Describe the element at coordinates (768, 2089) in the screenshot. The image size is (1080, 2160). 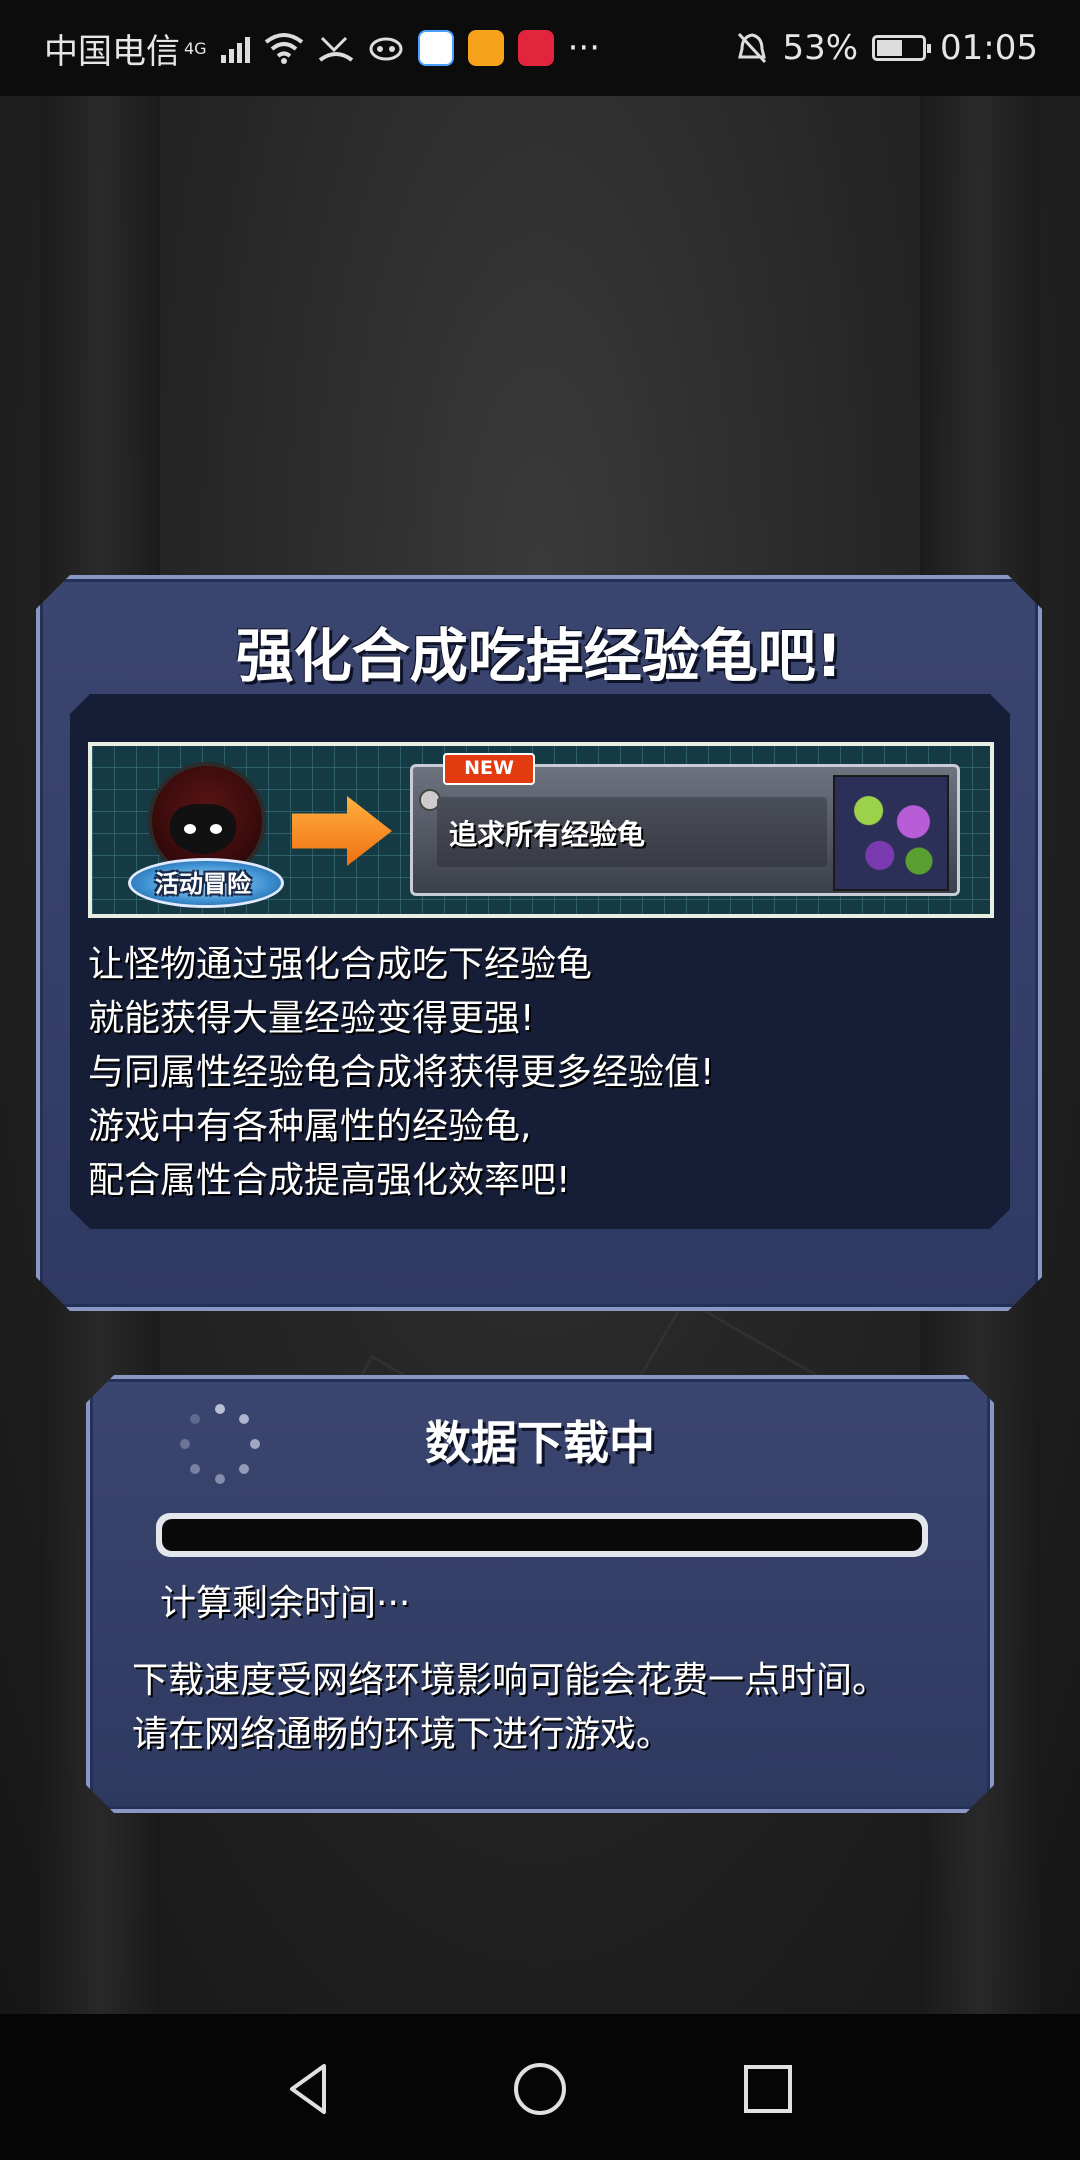
I see `recent-apps-icon` at that location.